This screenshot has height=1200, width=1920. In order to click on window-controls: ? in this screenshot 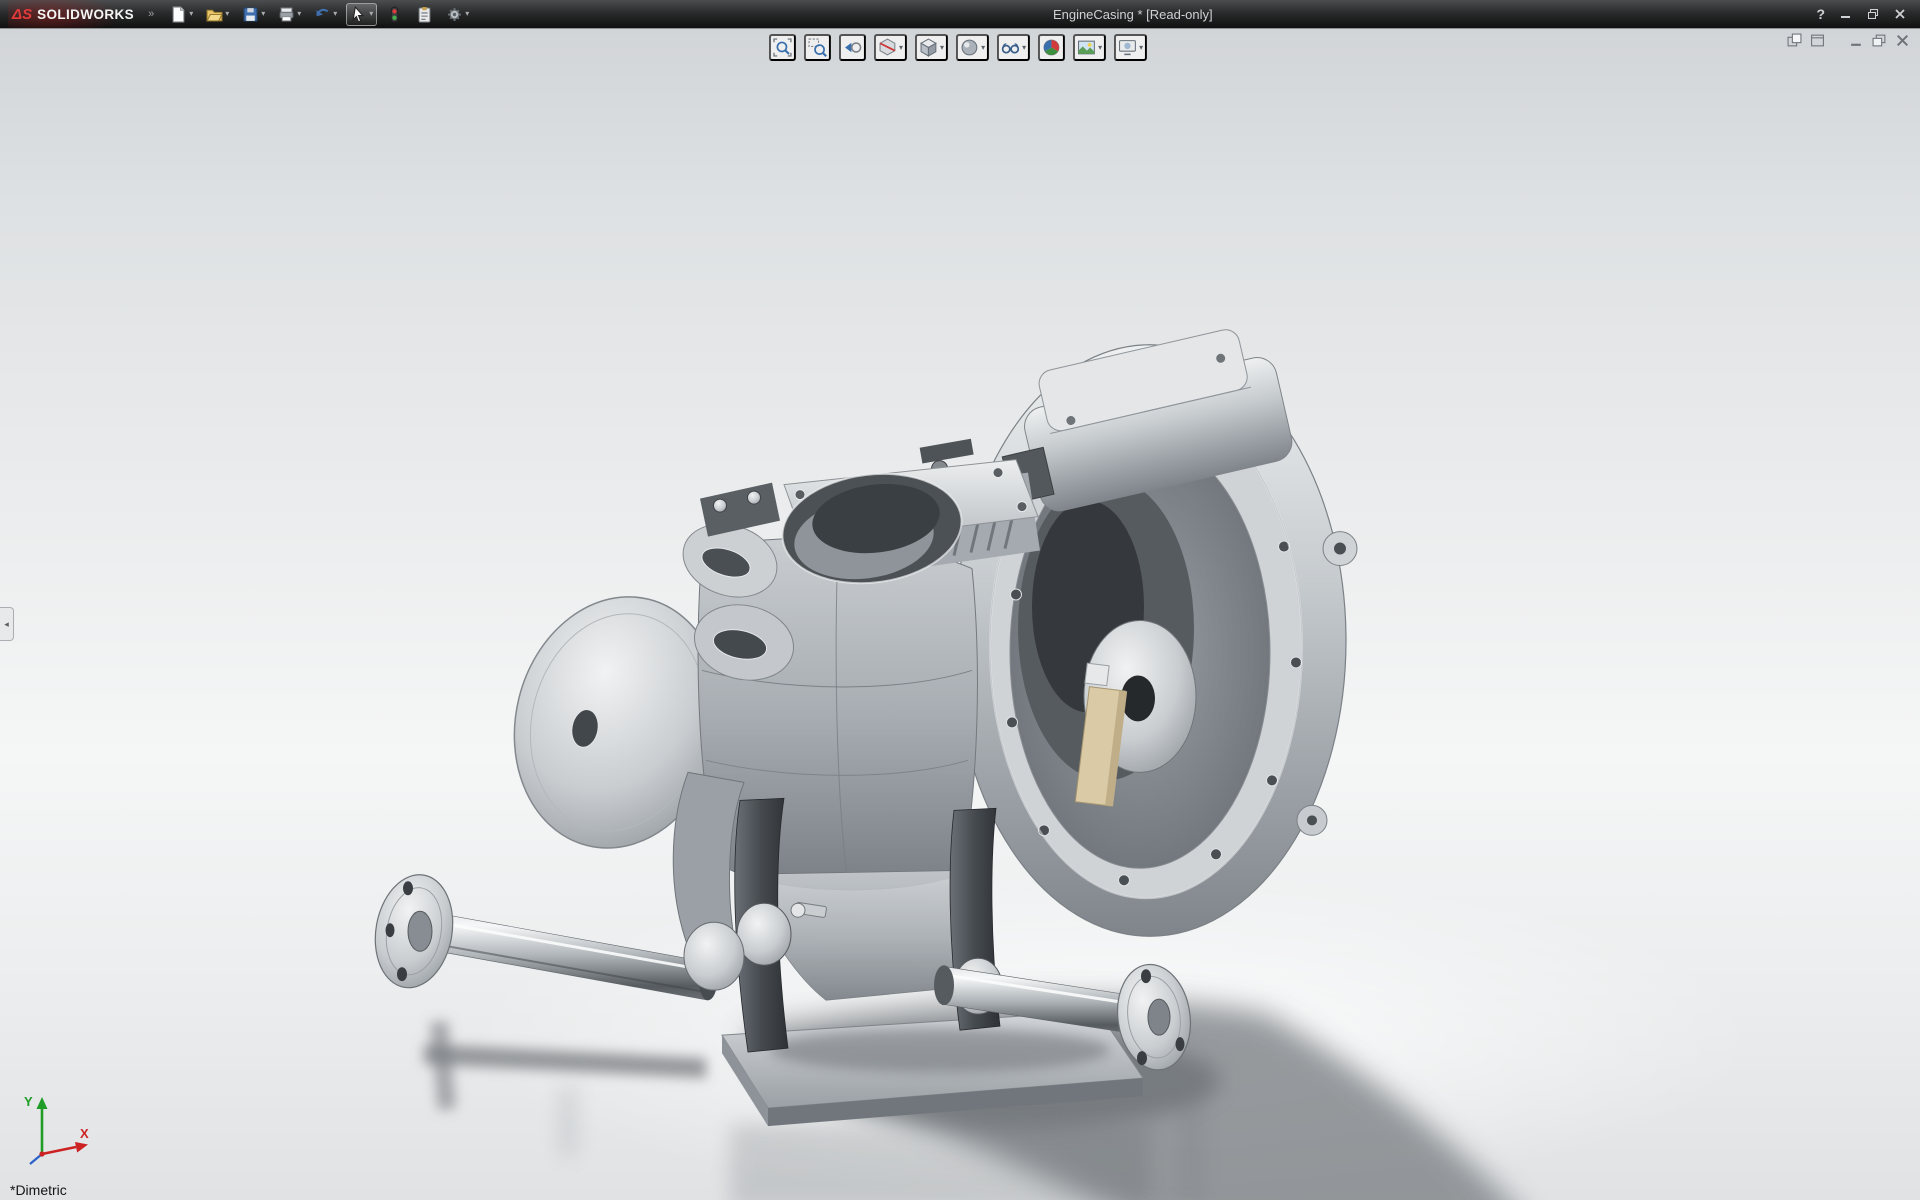, I will do `click(1864, 14)`.